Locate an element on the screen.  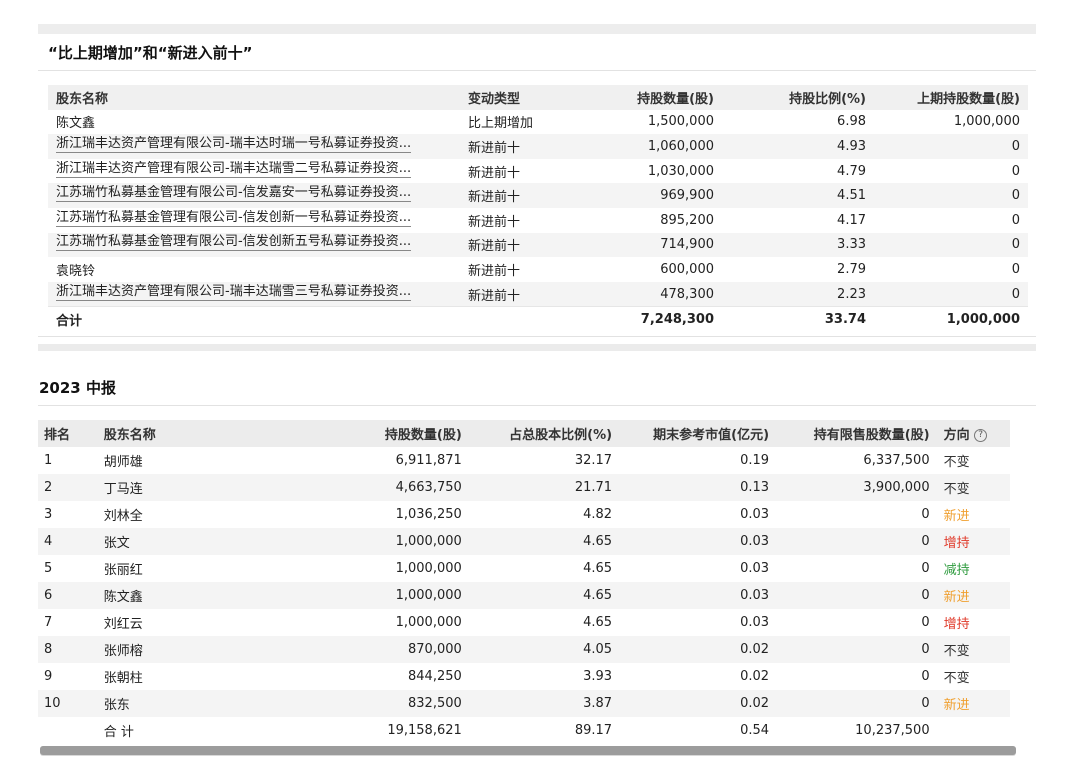
ratio-cell: 4.51 is located at coordinates (798, 195).